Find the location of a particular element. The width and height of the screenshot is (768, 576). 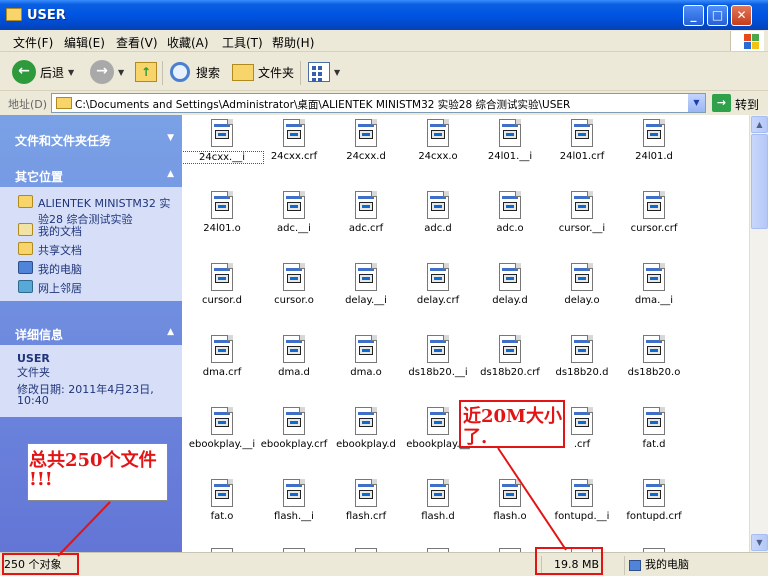

arrow-total is located at coordinates (84, 529).